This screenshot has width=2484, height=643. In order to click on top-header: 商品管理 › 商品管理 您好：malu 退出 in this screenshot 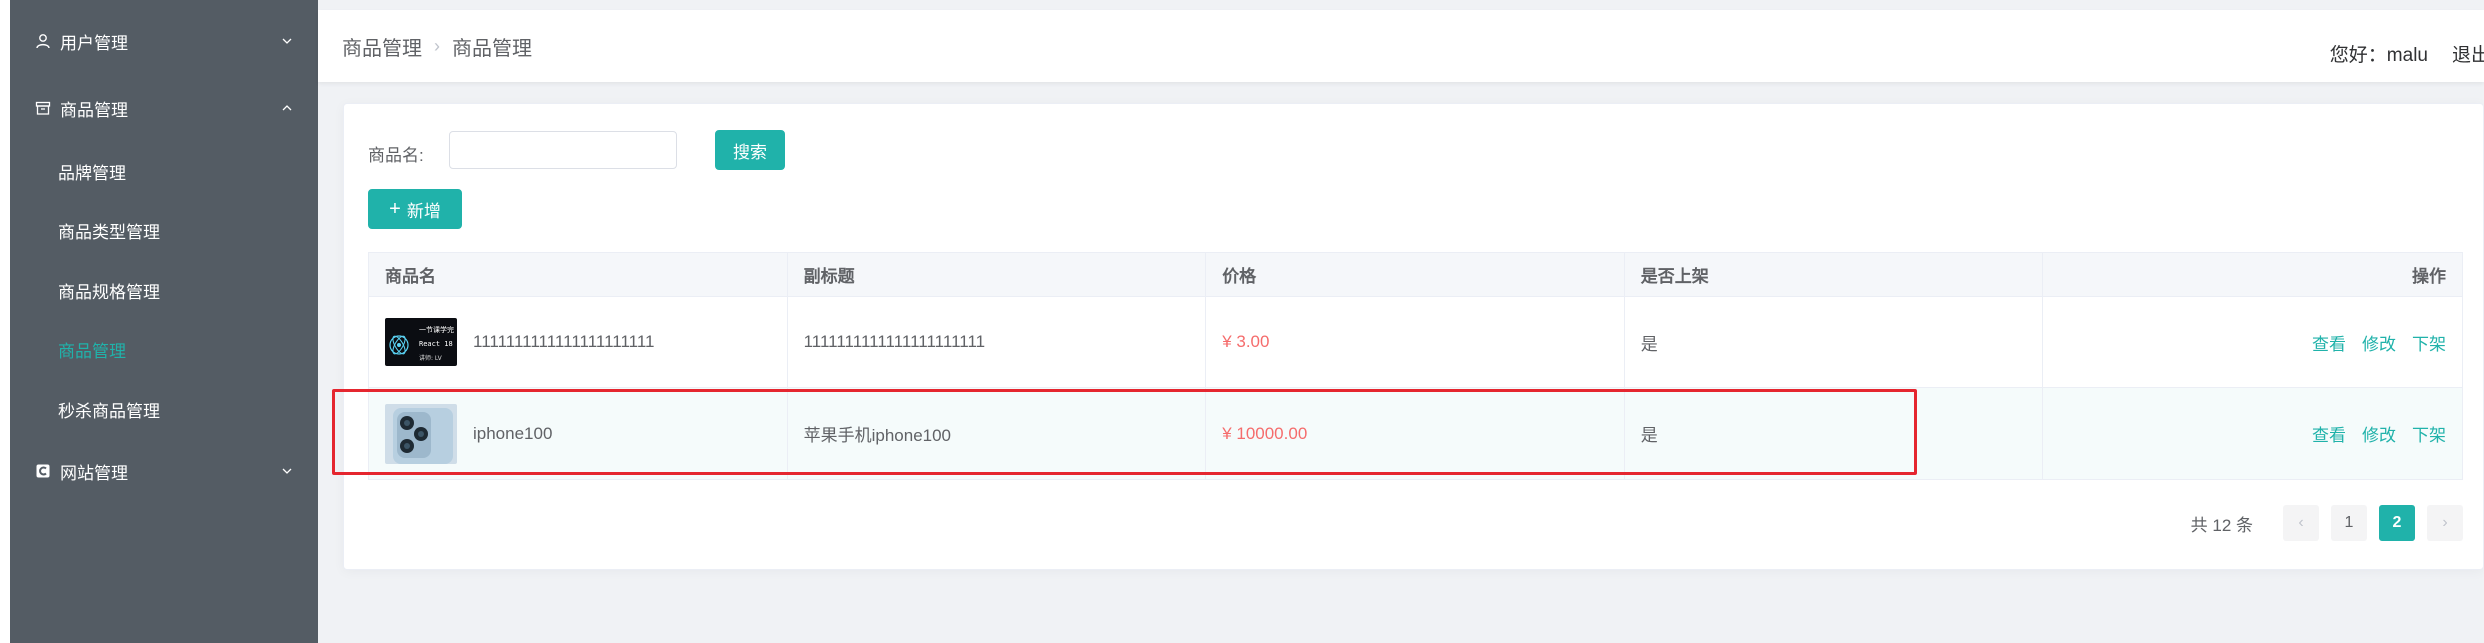, I will do `click(1401, 46)`.